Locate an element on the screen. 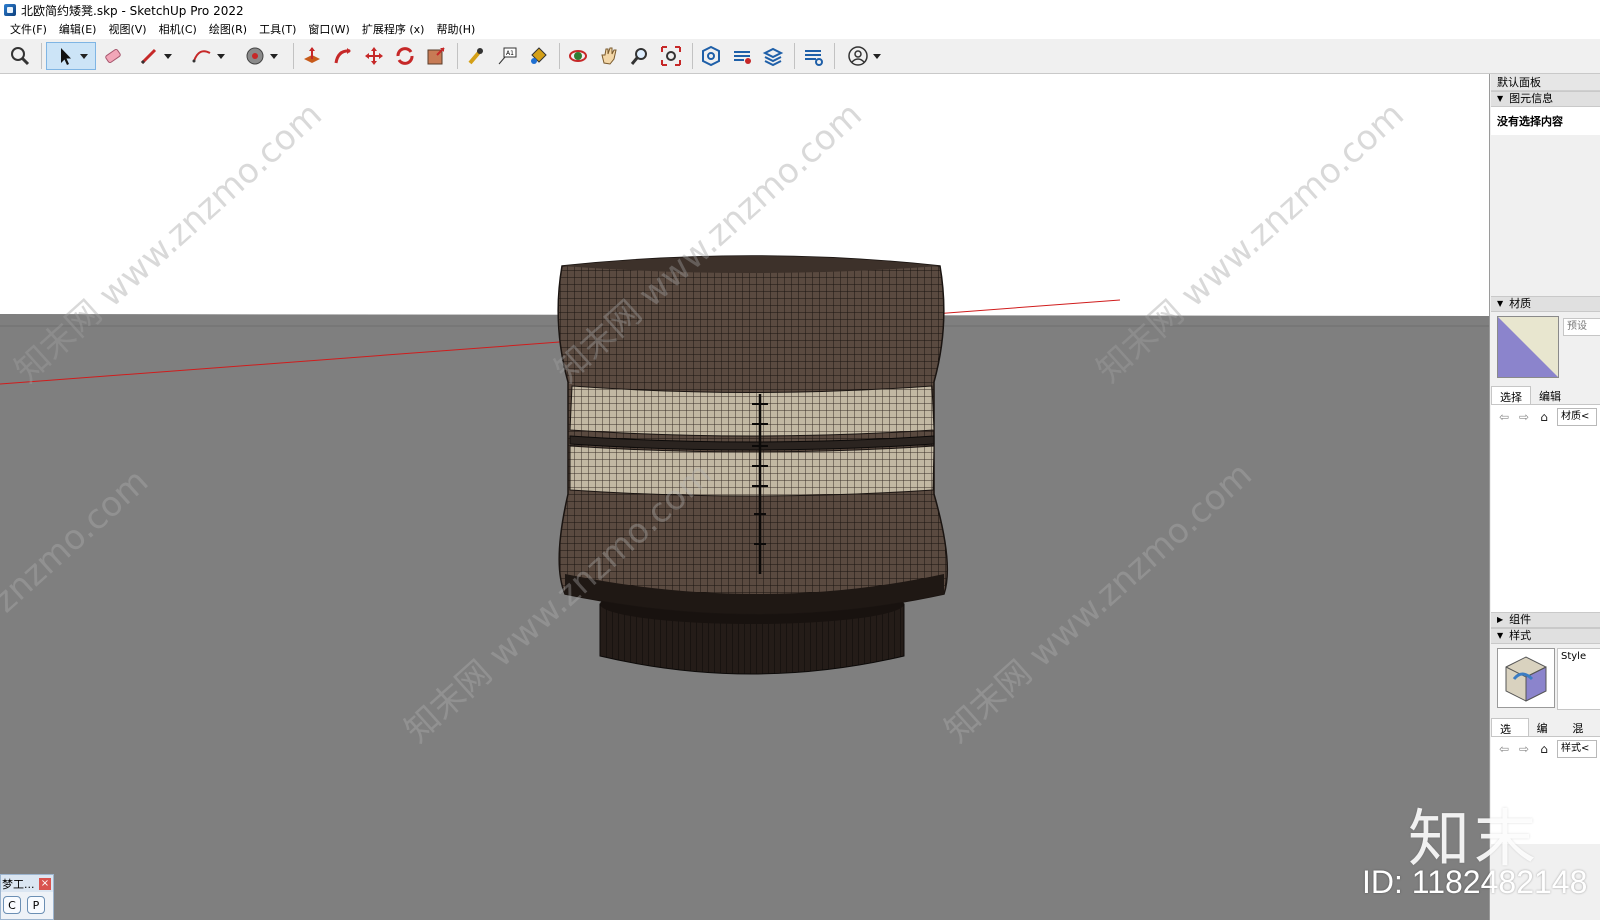  tape-measure-icon is located at coordinates (476, 56).